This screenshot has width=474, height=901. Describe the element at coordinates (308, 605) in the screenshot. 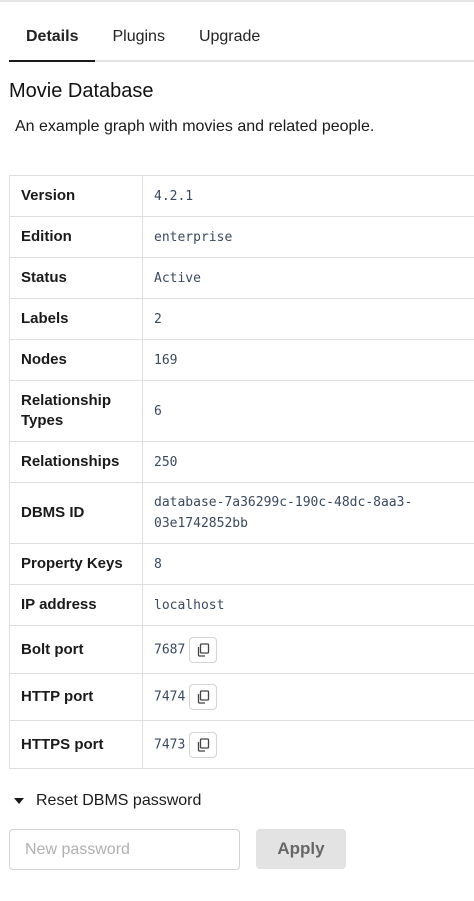

I see `detail-value: localhost` at that location.